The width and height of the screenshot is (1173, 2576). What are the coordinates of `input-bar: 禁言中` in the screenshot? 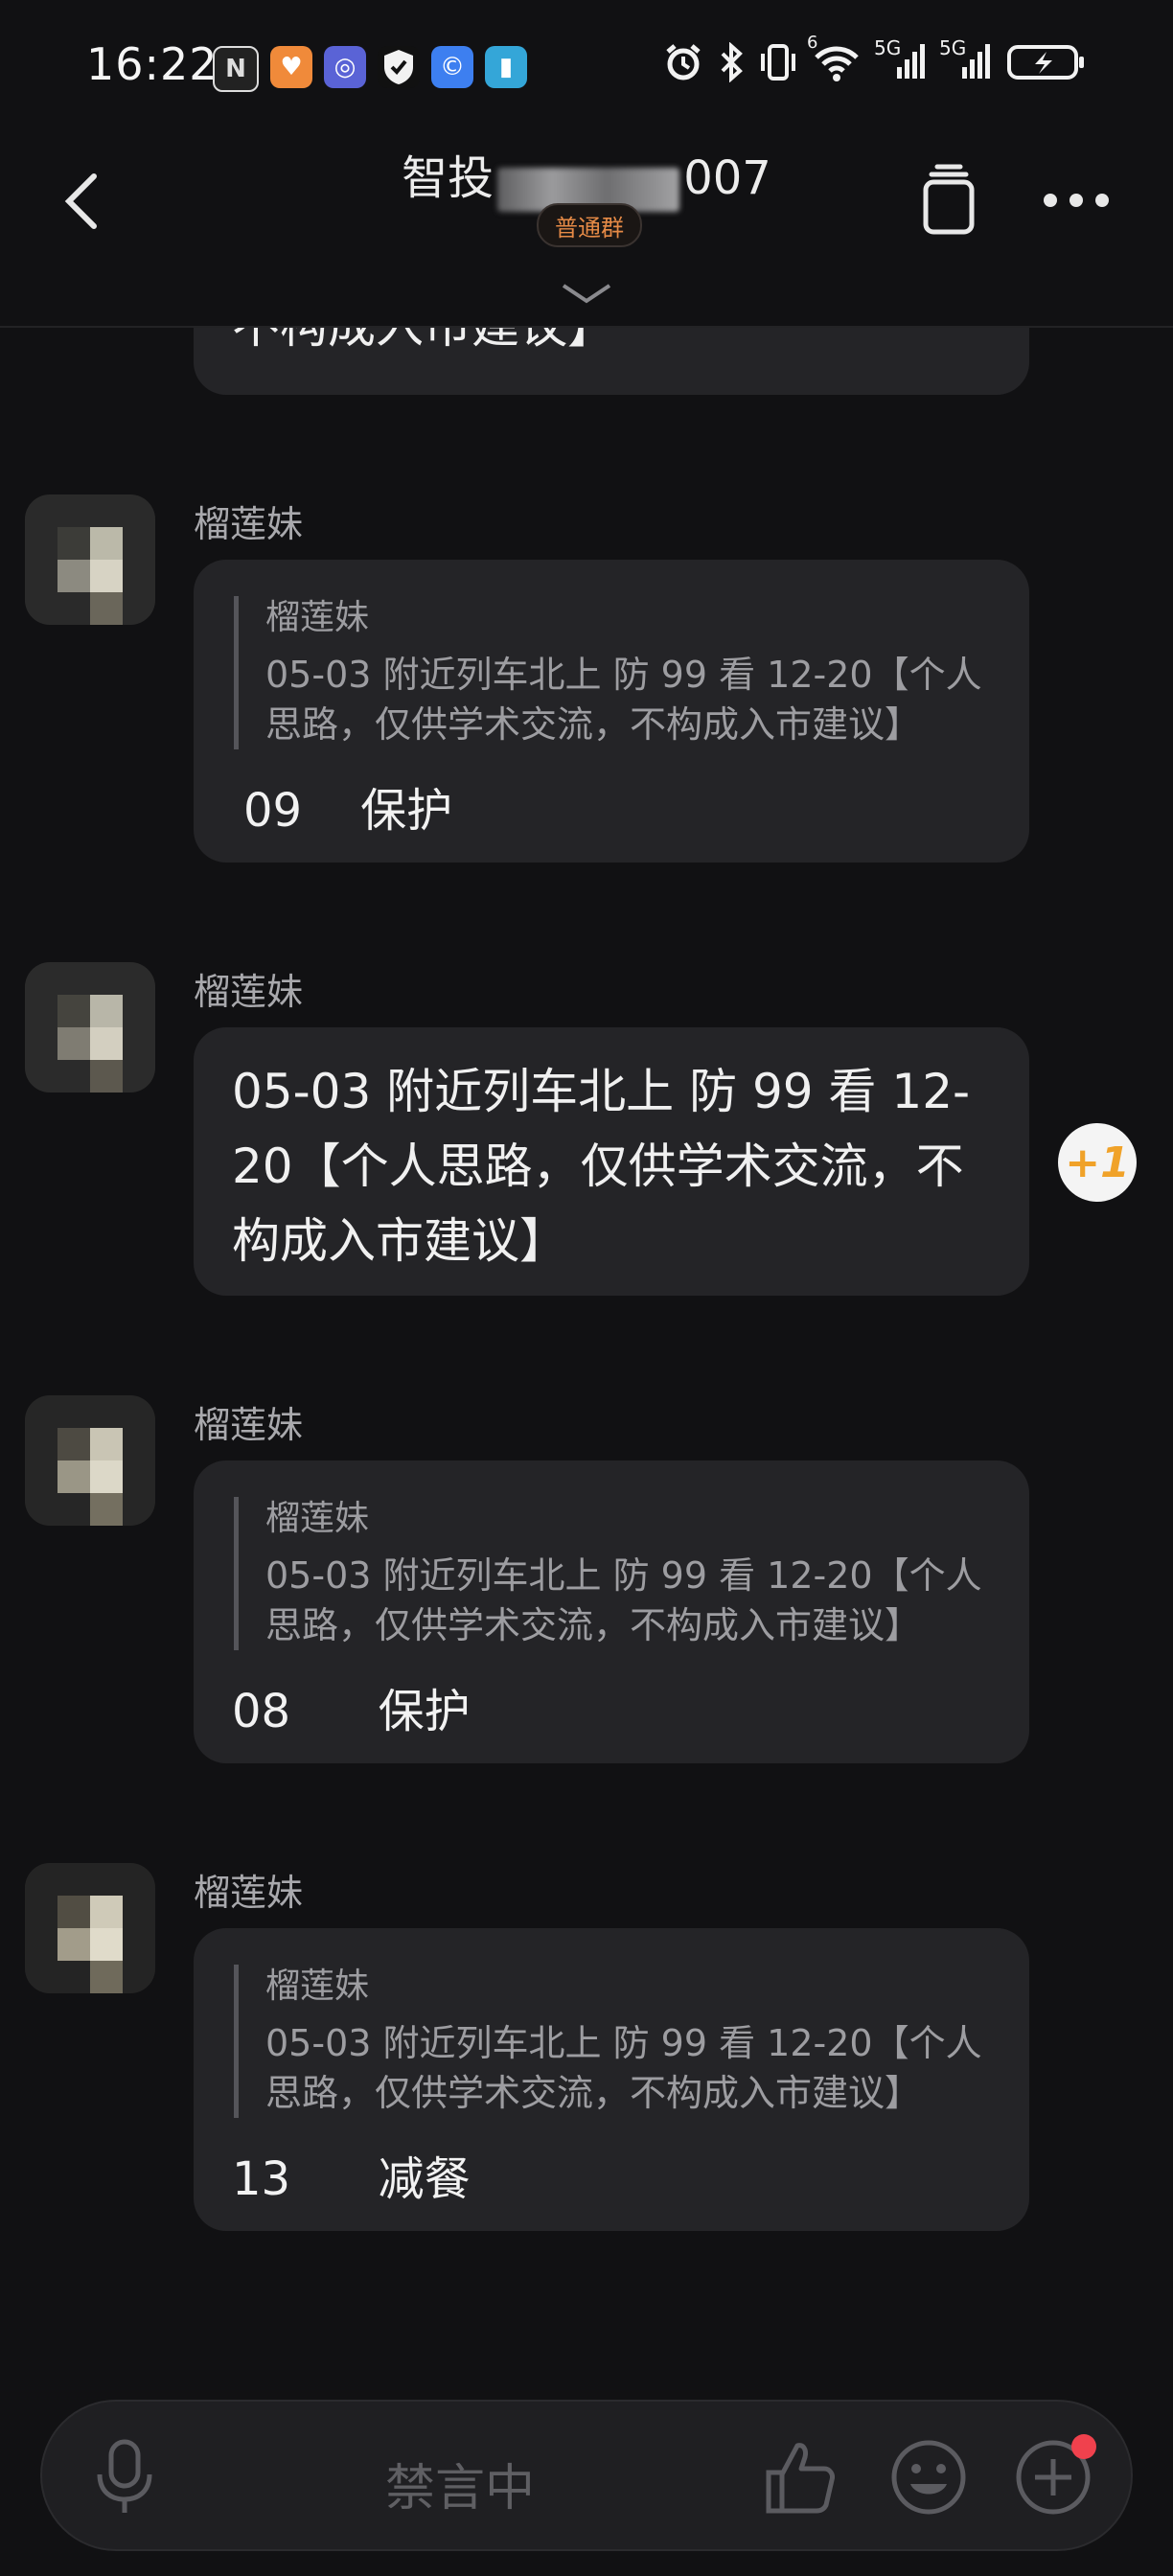 It's located at (586, 2475).